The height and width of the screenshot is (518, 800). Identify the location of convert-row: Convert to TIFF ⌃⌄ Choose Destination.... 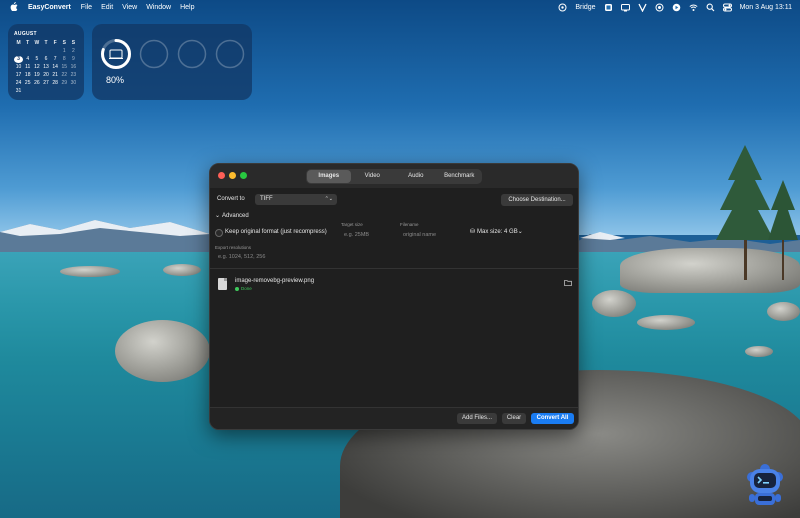
(395, 200).